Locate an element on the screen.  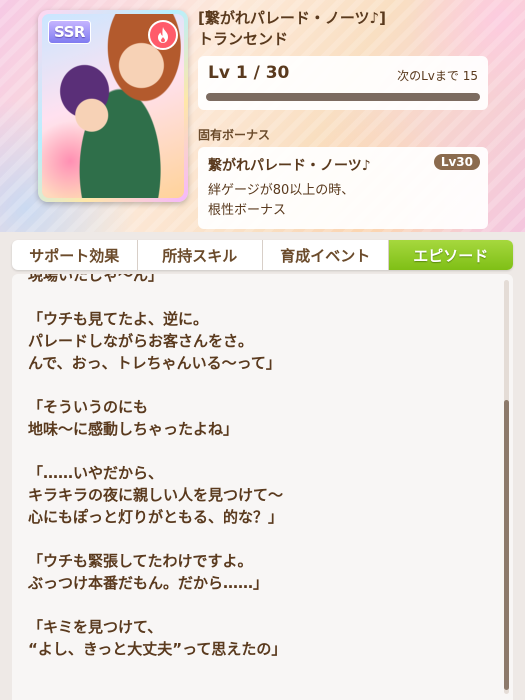
bonus-desc-line: 絆ゲージが80以上の時、 is located at coordinates (281, 190).